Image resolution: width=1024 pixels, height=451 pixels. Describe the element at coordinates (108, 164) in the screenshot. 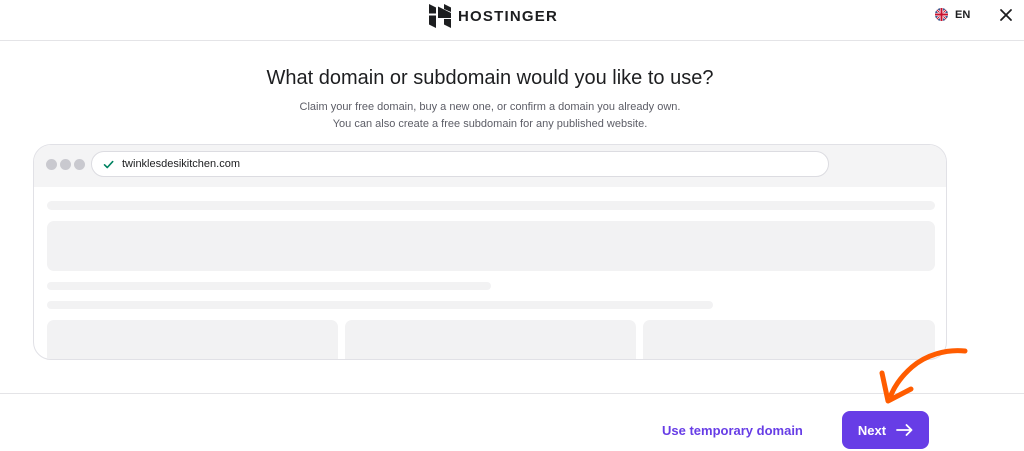

I see `check-icon` at that location.